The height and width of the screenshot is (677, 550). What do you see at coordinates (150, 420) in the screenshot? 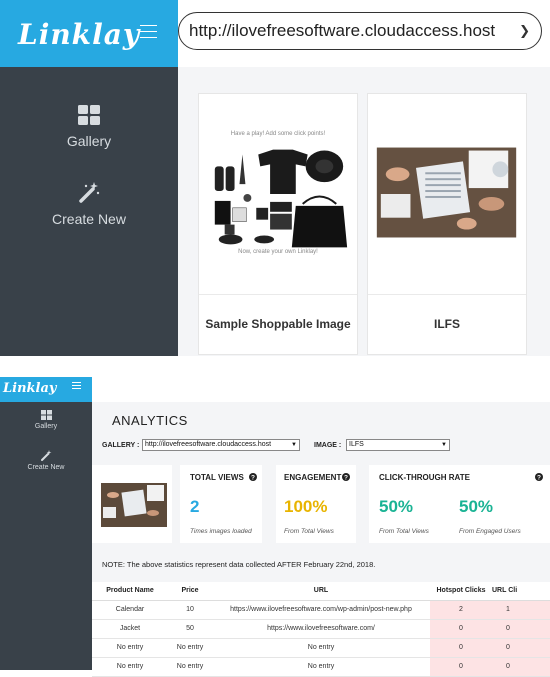
I see `page-title: ANALYTICS` at bounding box center [150, 420].